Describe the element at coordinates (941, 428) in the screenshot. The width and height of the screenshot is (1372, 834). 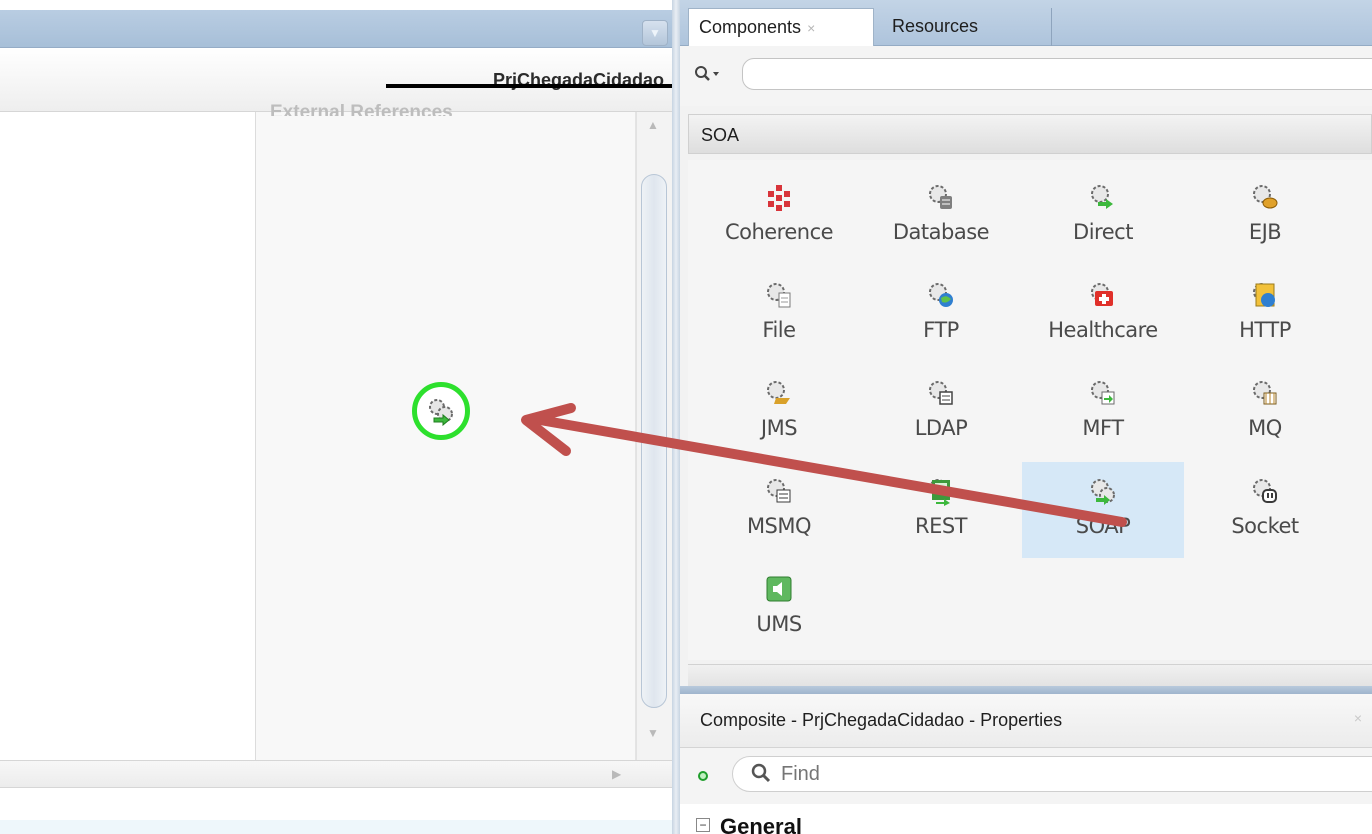
I see `palette-item-label: LDAP` at that location.